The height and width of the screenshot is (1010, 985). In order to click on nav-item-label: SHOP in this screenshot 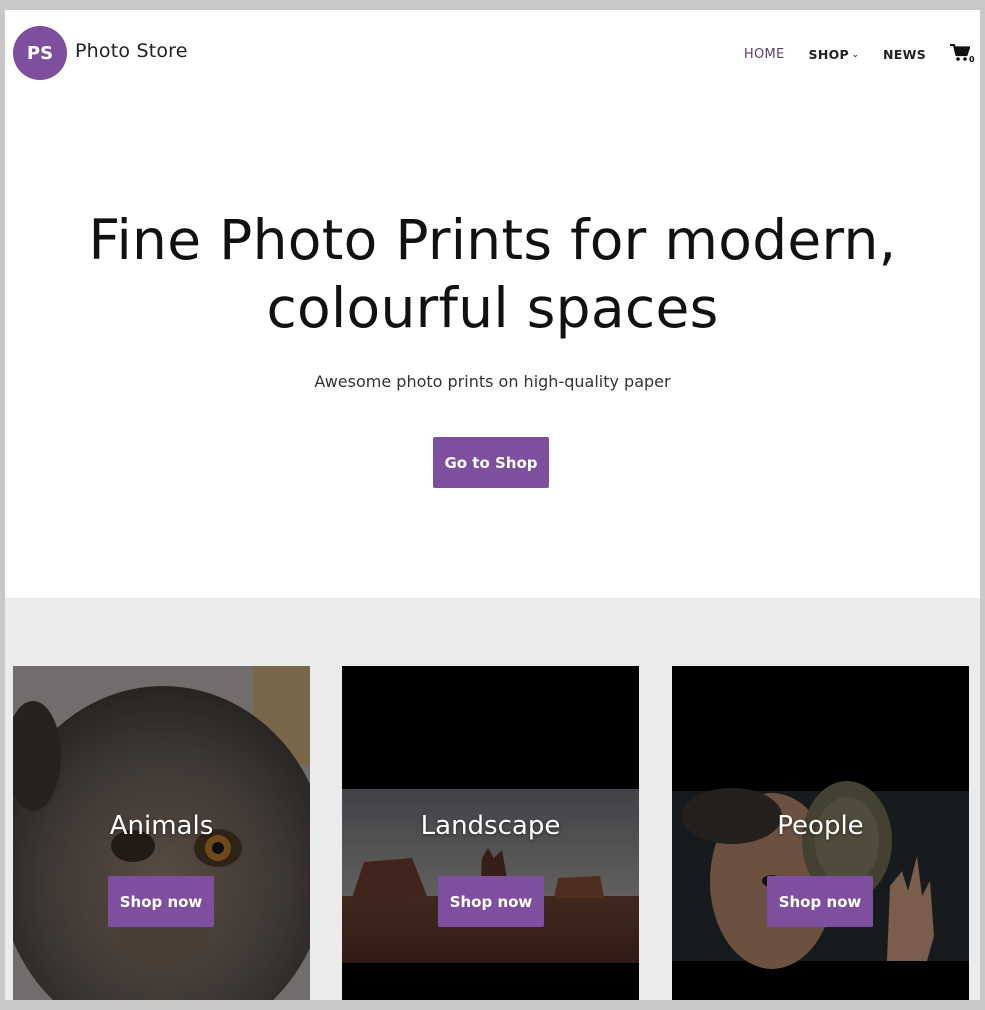, I will do `click(828, 54)`.